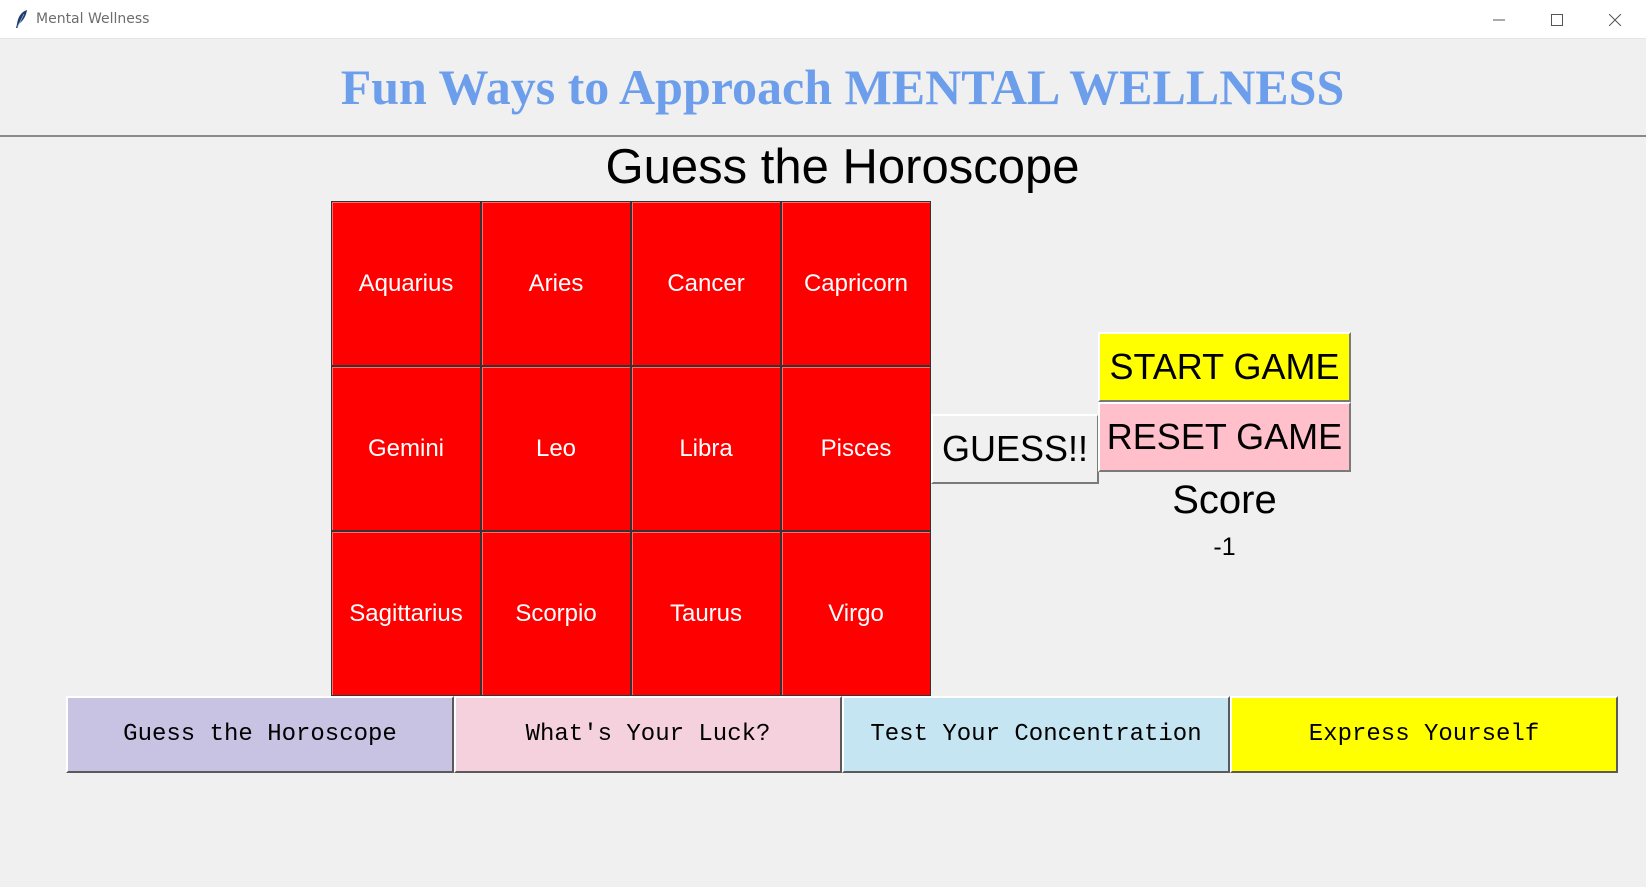  Describe the element at coordinates (648, 734) in the screenshot. I see `nav-whats-your-luck-button: What's Your Luck?` at that location.